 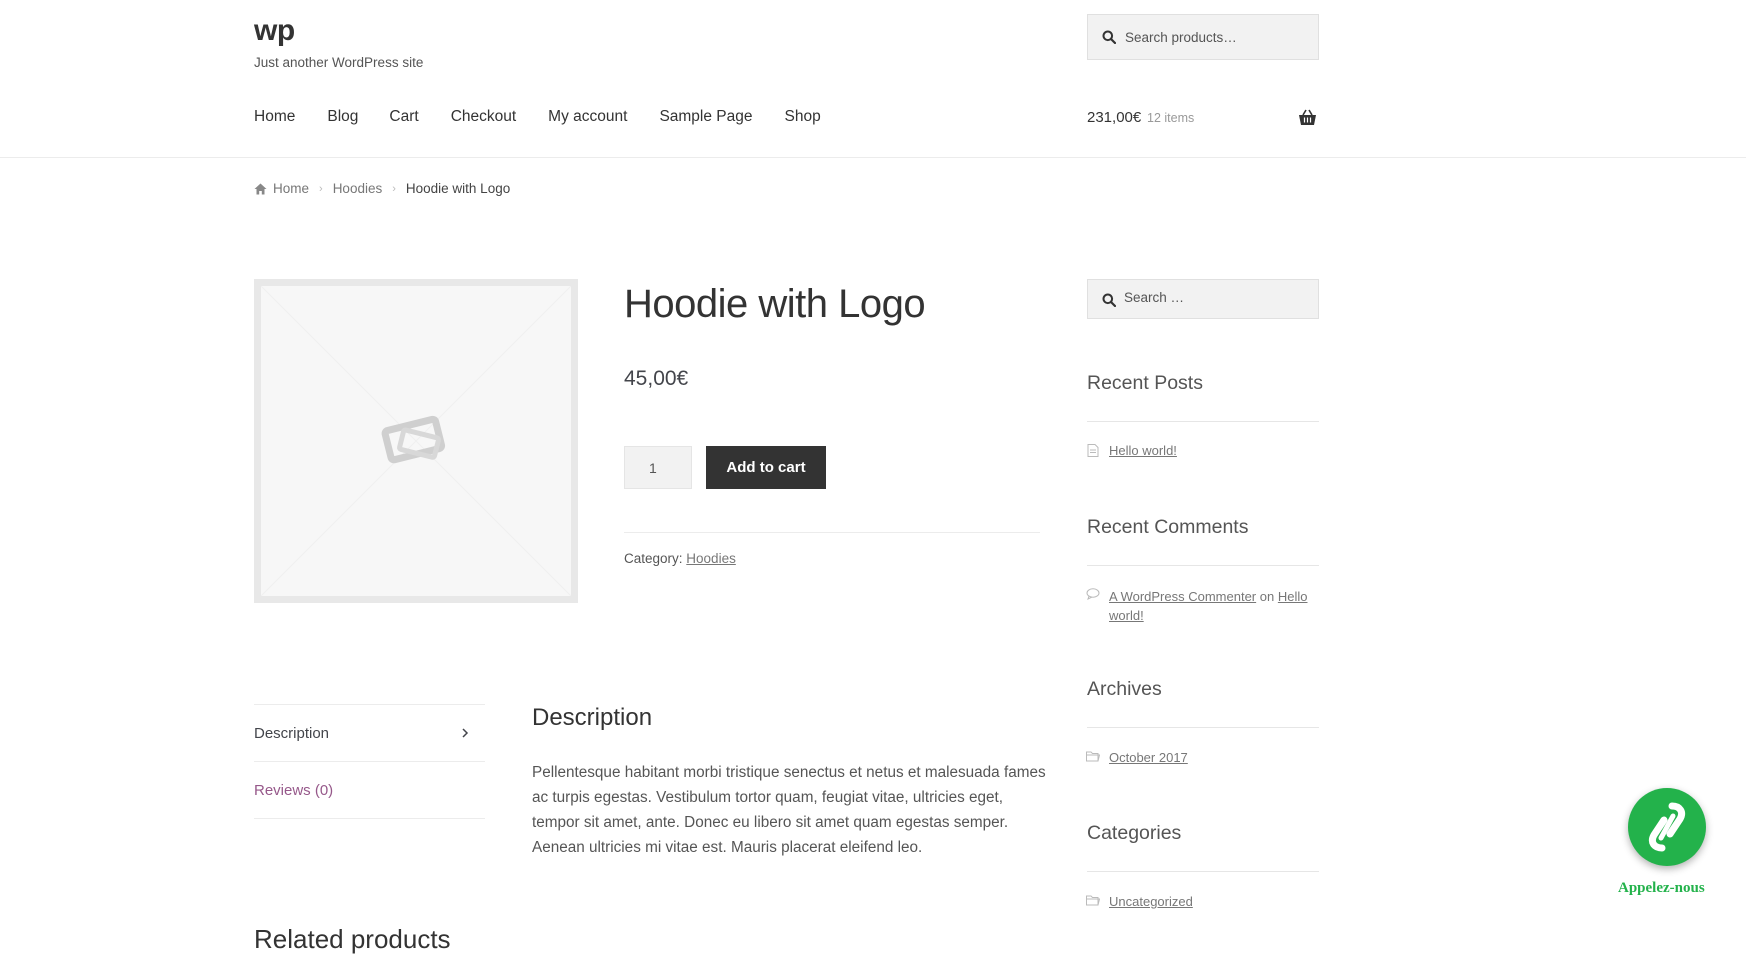 I want to click on comment-author-link: A WordPress Commenter, so click(x=1182, y=596).